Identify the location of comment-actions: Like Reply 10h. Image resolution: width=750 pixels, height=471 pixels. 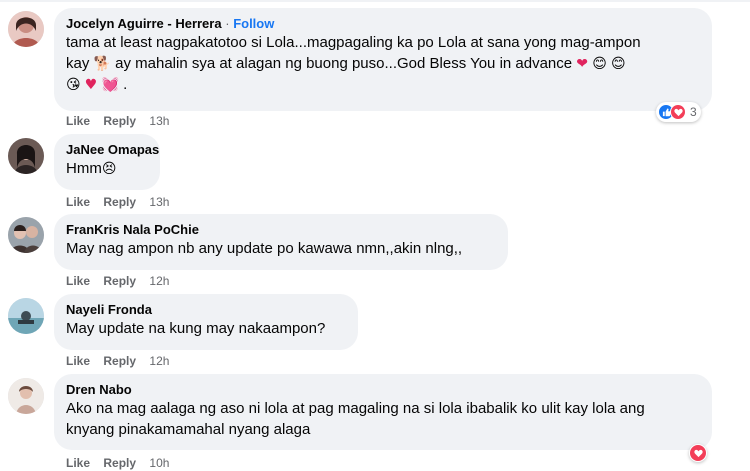
(117, 463).